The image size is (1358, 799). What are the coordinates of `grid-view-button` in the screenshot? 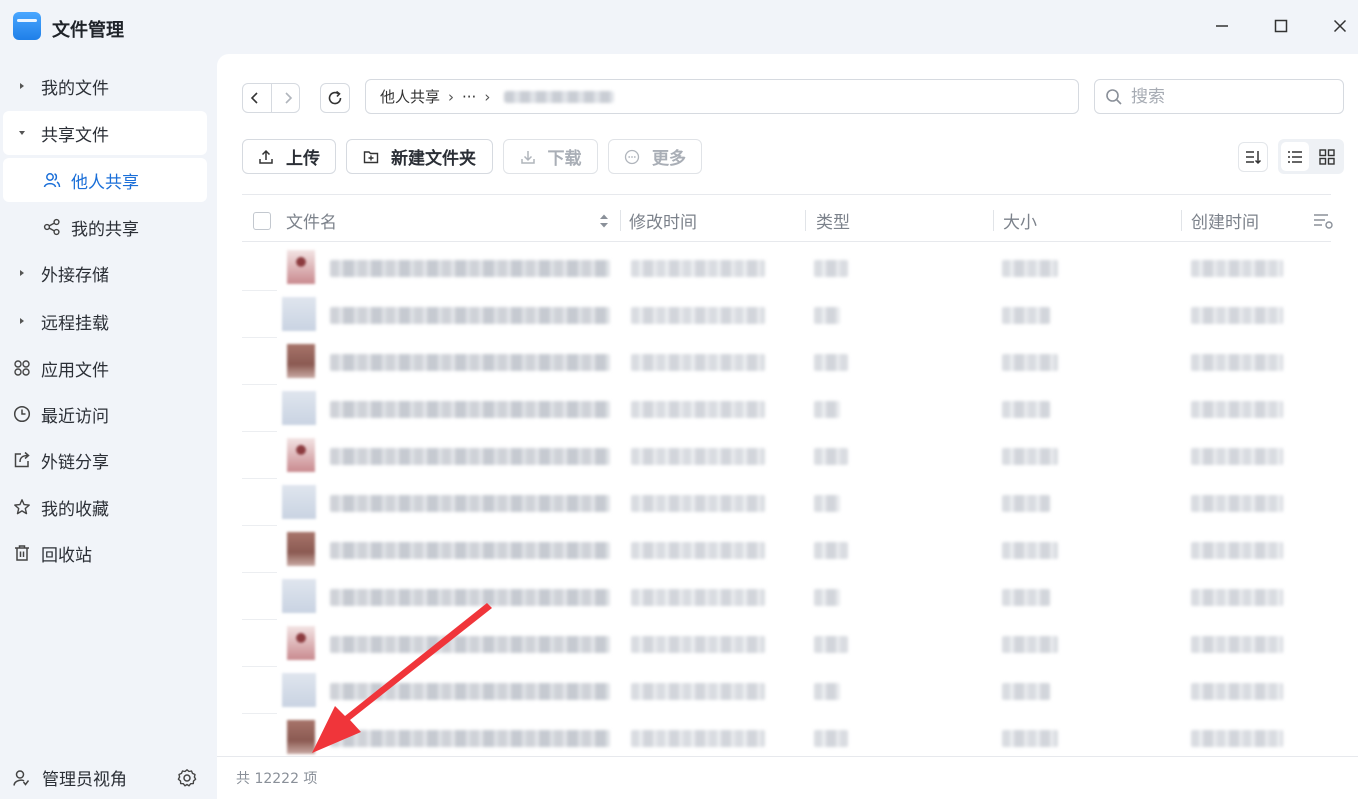 It's located at (1327, 156).